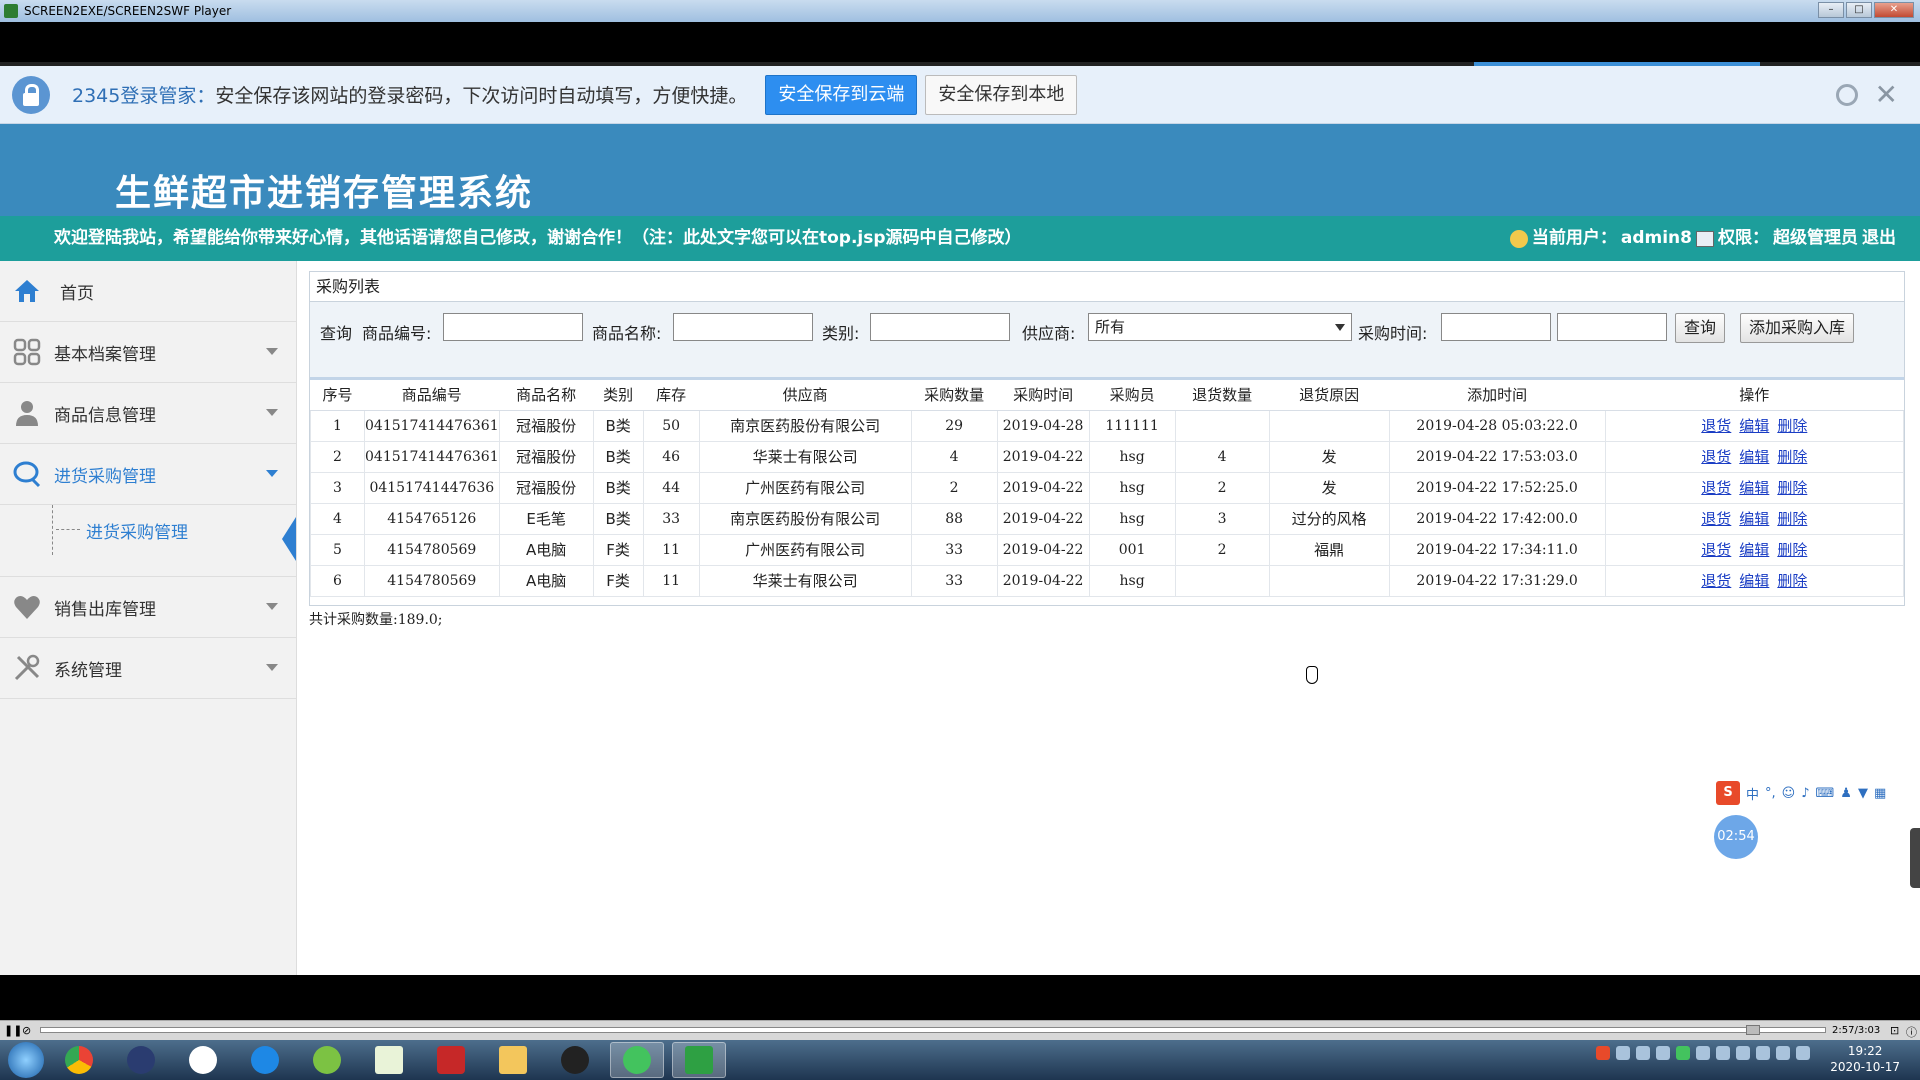 This screenshot has height=1080, width=1920. What do you see at coordinates (1831, 10) in the screenshot?
I see `minimize-button: –` at bounding box center [1831, 10].